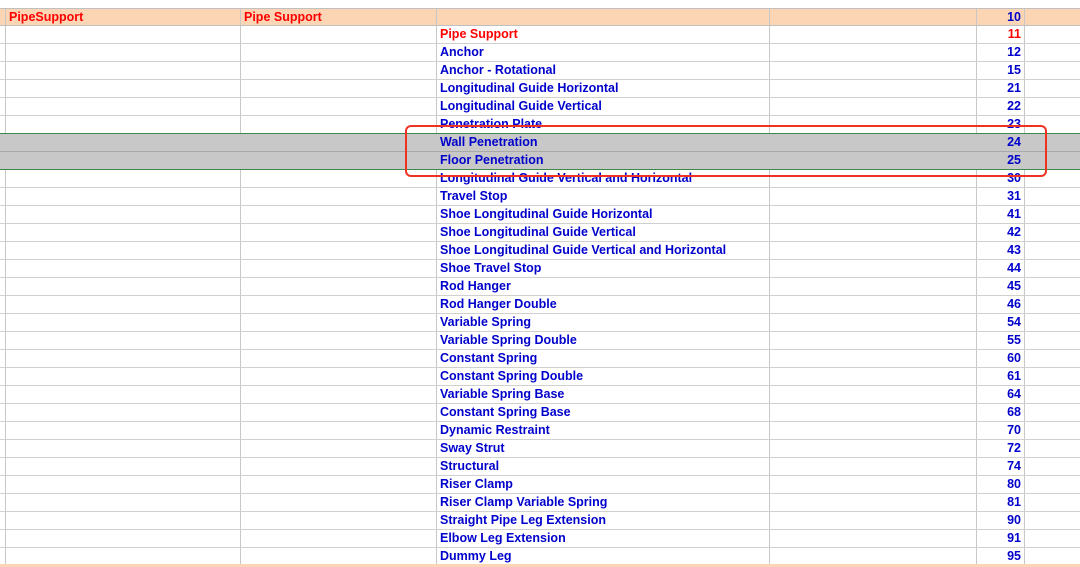 The height and width of the screenshot is (567, 1080). I want to click on table-row: Wall Penetration 24, so click(540, 143).